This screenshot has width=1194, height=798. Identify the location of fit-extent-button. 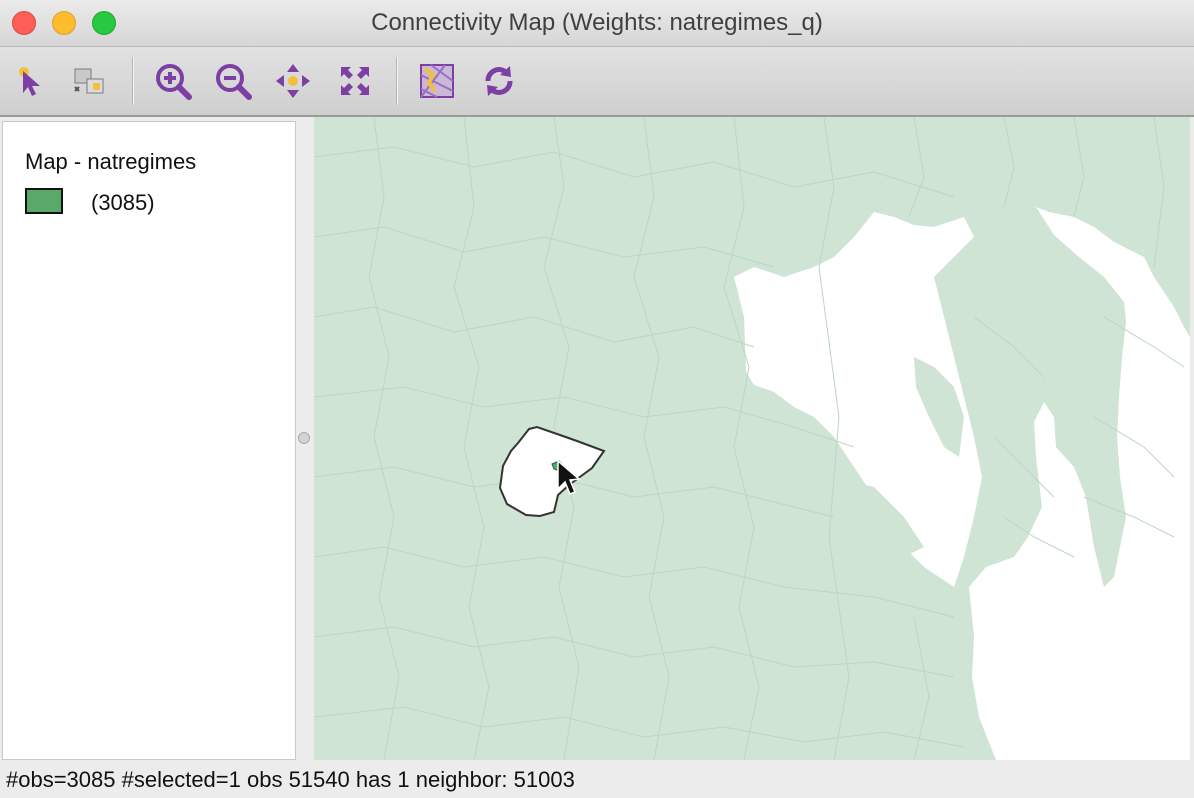
(355, 81).